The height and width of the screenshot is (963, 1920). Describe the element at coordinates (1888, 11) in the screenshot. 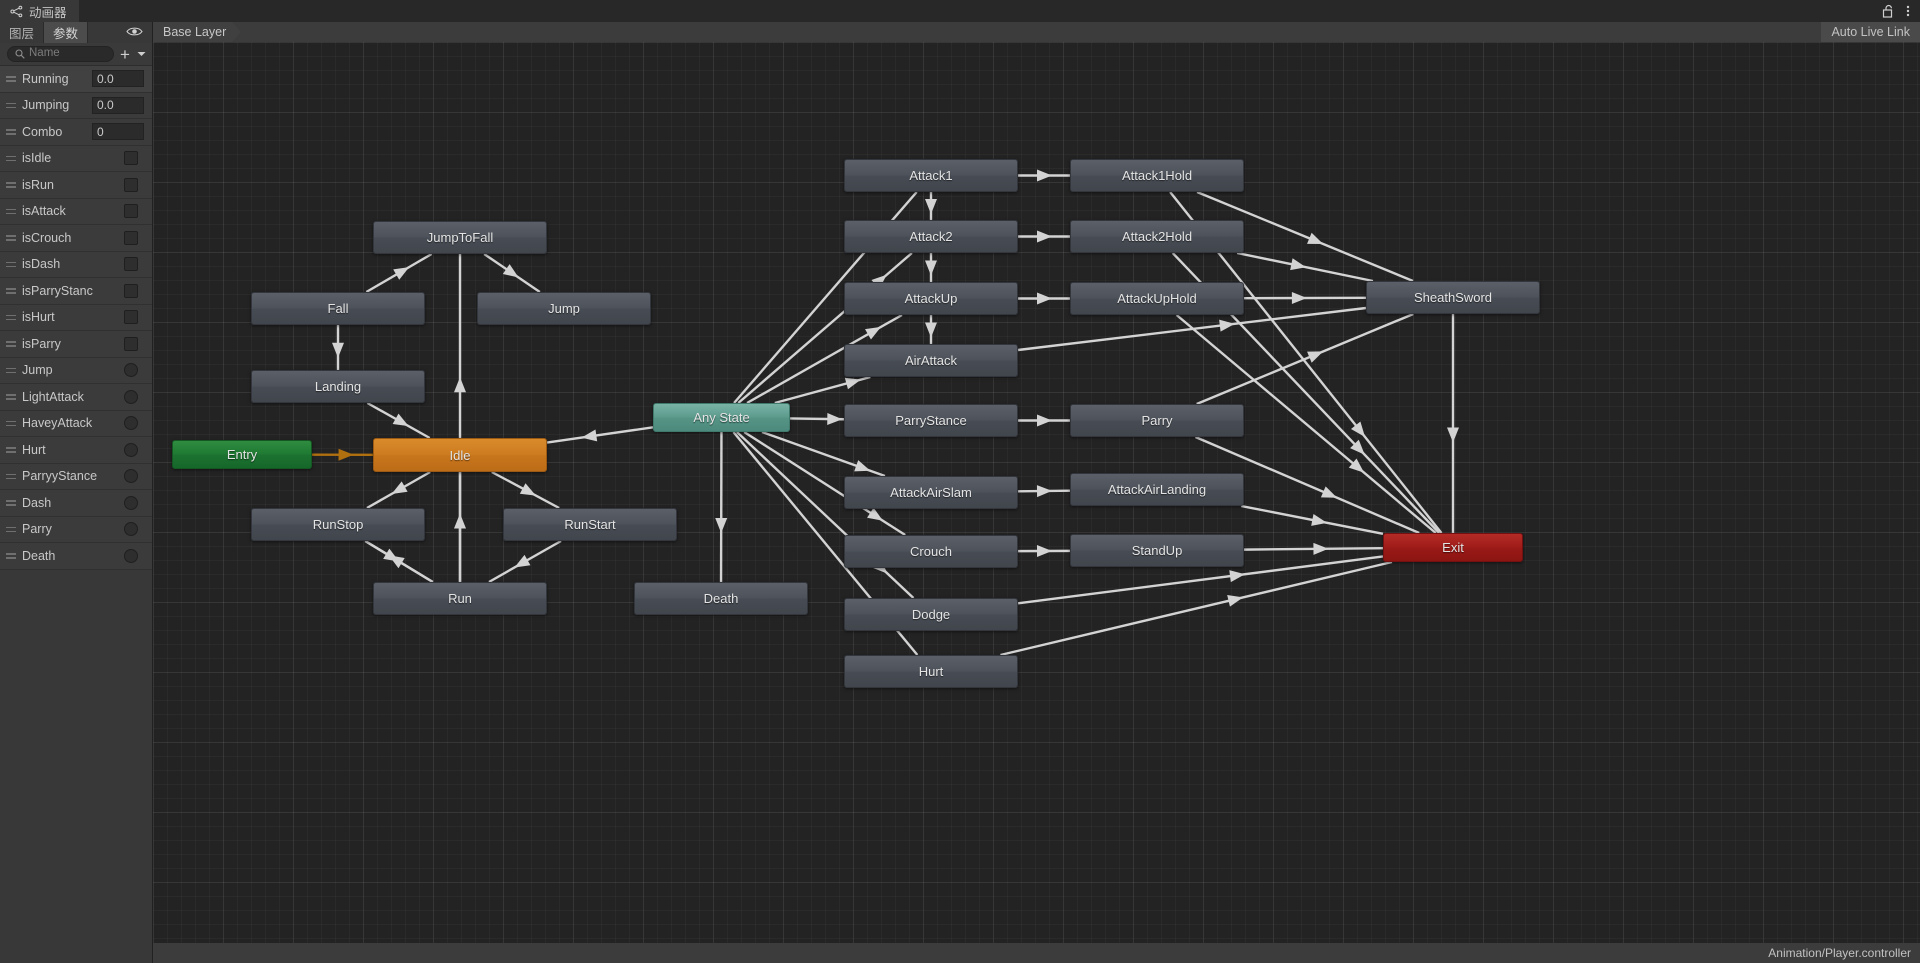

I see `lock-open-icon` at that location.